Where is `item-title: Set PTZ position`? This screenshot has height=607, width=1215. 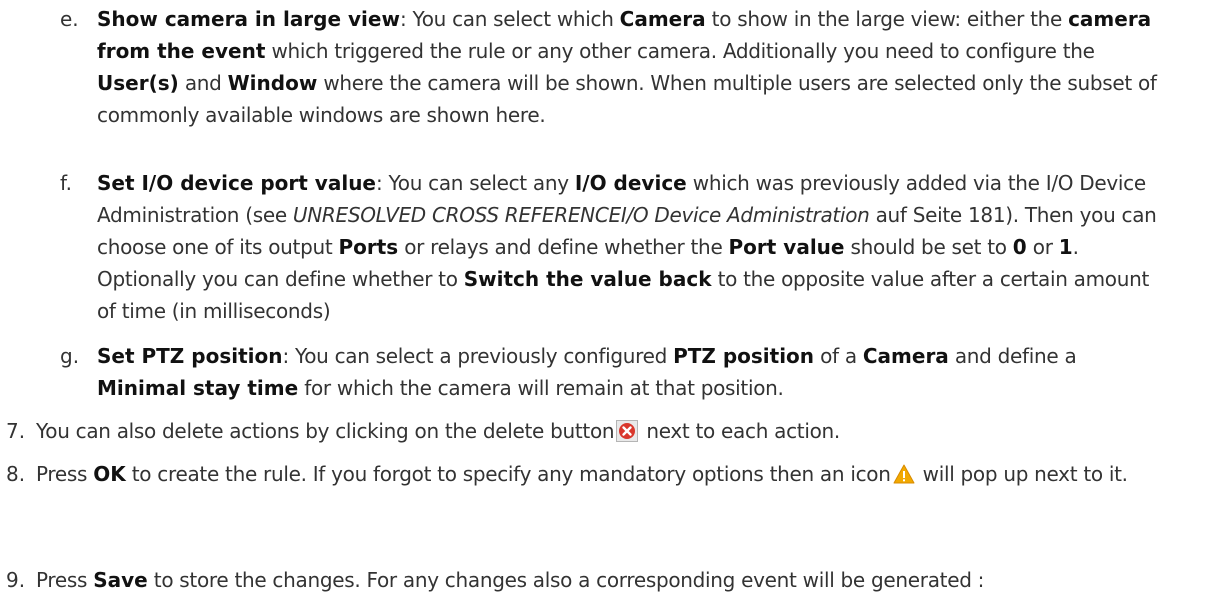
item-title: Set PTZ position is located at coordinates (190, 356).